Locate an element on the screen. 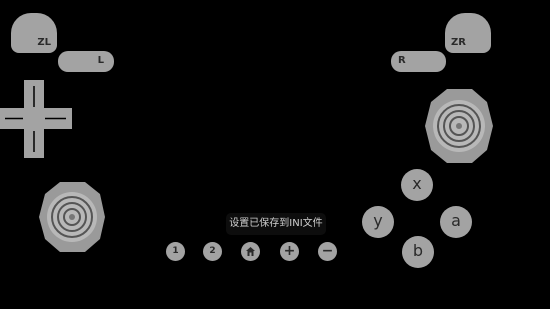 This screenshot has width=550, height=309. r-label: R is located at coordinates (402, 60).